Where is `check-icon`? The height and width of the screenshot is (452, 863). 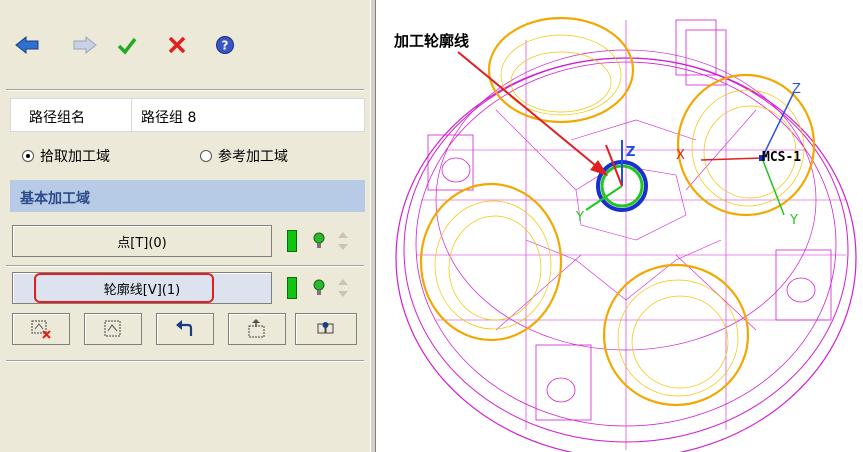
check-icon is located at coordinates (127, 46).